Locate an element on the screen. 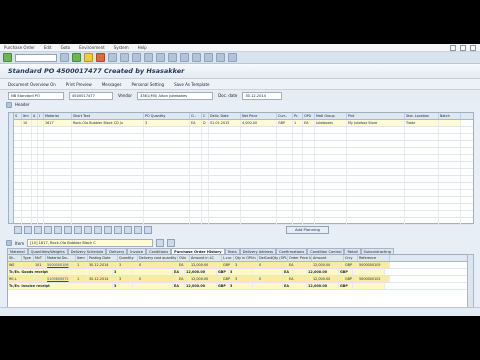  history-cell: 12,000.00 is located at coordinates (328, 265).